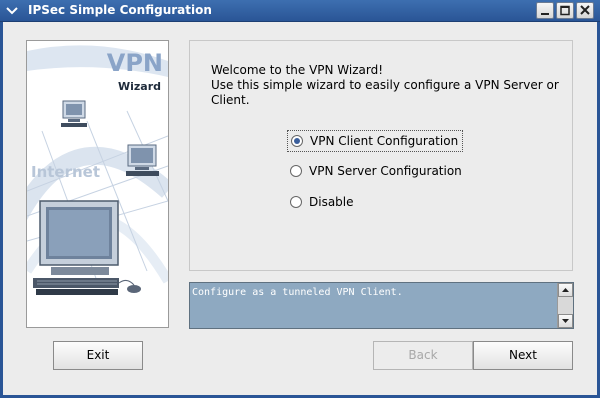 This screenshot has width=600, height=398. Describe the element at coordinates (98, 355) in the screenshot. I see `exit-button: Exit` at that location.